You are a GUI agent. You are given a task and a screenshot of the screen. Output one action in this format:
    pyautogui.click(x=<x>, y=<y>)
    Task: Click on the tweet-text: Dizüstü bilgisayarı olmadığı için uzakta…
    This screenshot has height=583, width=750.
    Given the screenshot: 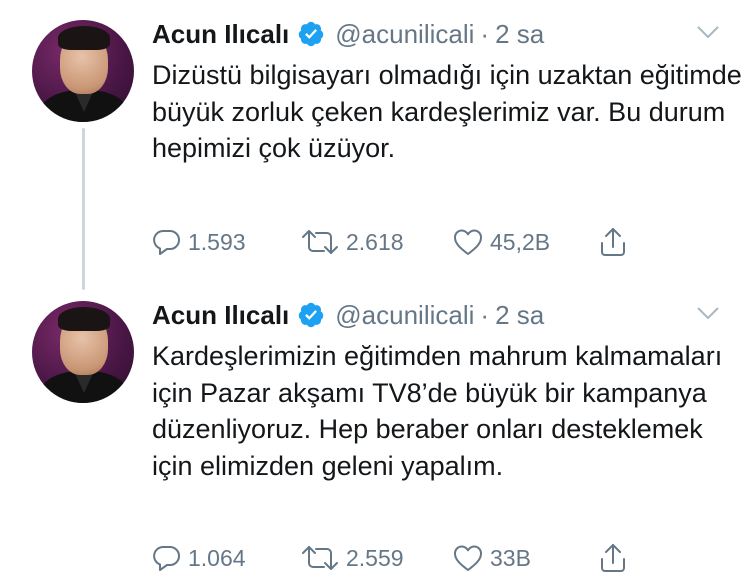 What is the action you would take?
    pyautogui.click(x=447, y=111)
    